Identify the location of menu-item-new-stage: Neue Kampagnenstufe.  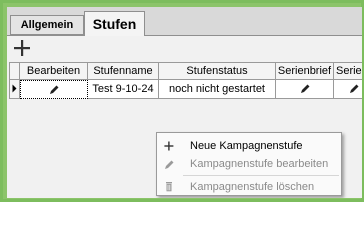
(249, 146).